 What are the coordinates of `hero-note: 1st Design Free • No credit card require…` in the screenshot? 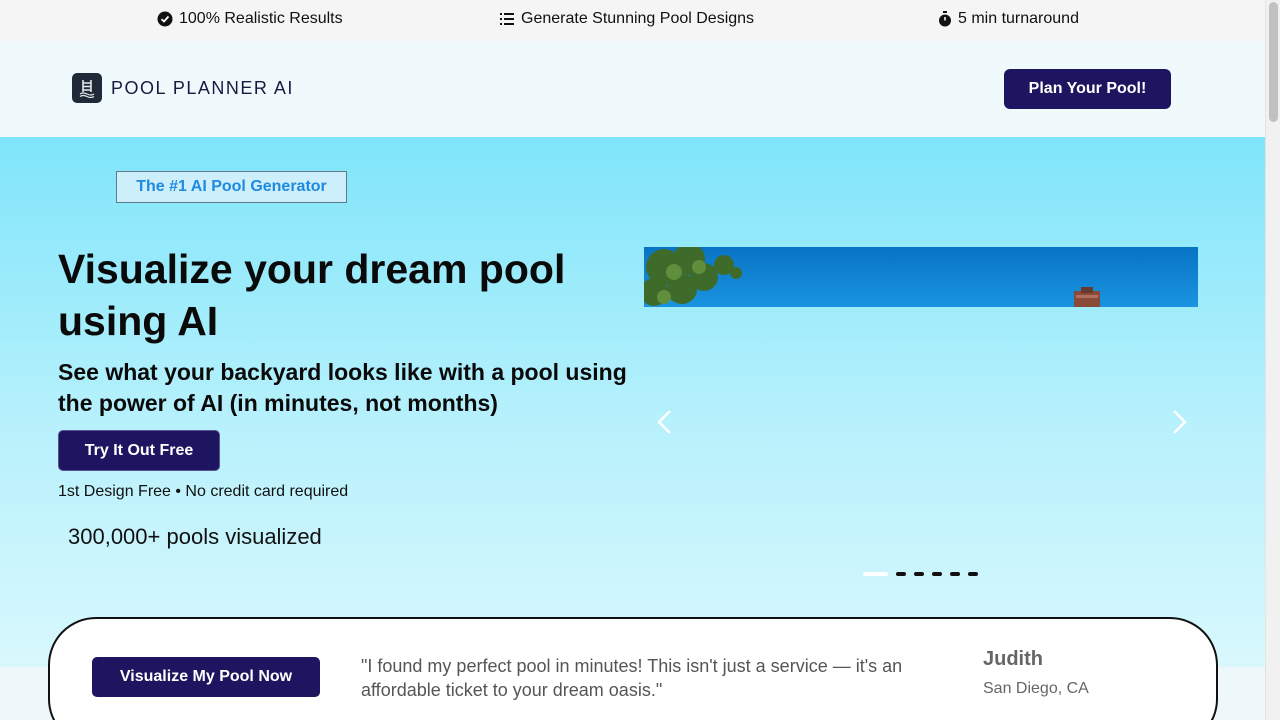 It's located at (203, 491).